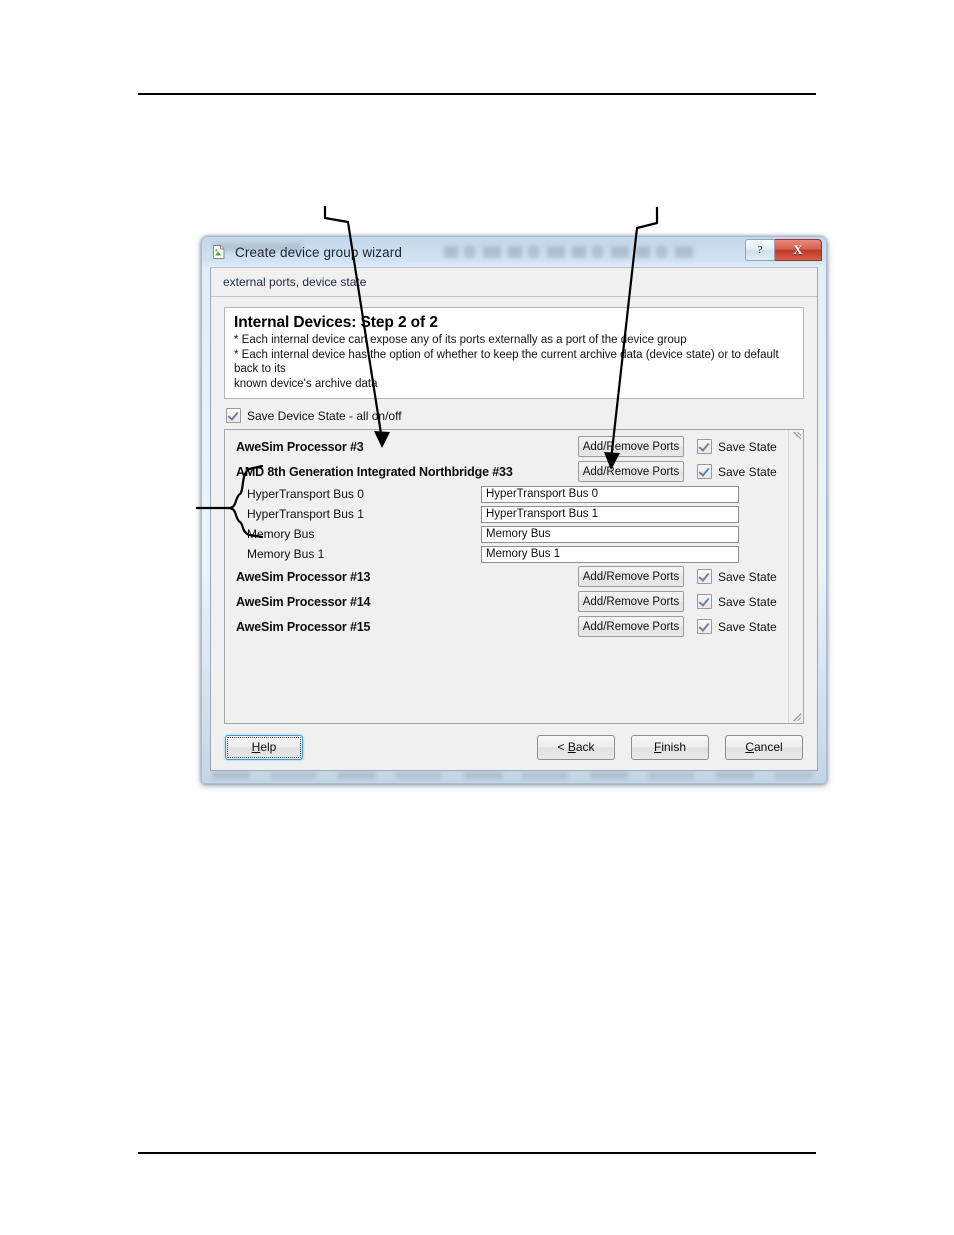 This screenshot has width=954, height=1235. What do you see at coordinates (515, 415) in the screenshot?
I see `save-device-state-all-row: Save Device State - all on/off` at bounding box center [515, 415].